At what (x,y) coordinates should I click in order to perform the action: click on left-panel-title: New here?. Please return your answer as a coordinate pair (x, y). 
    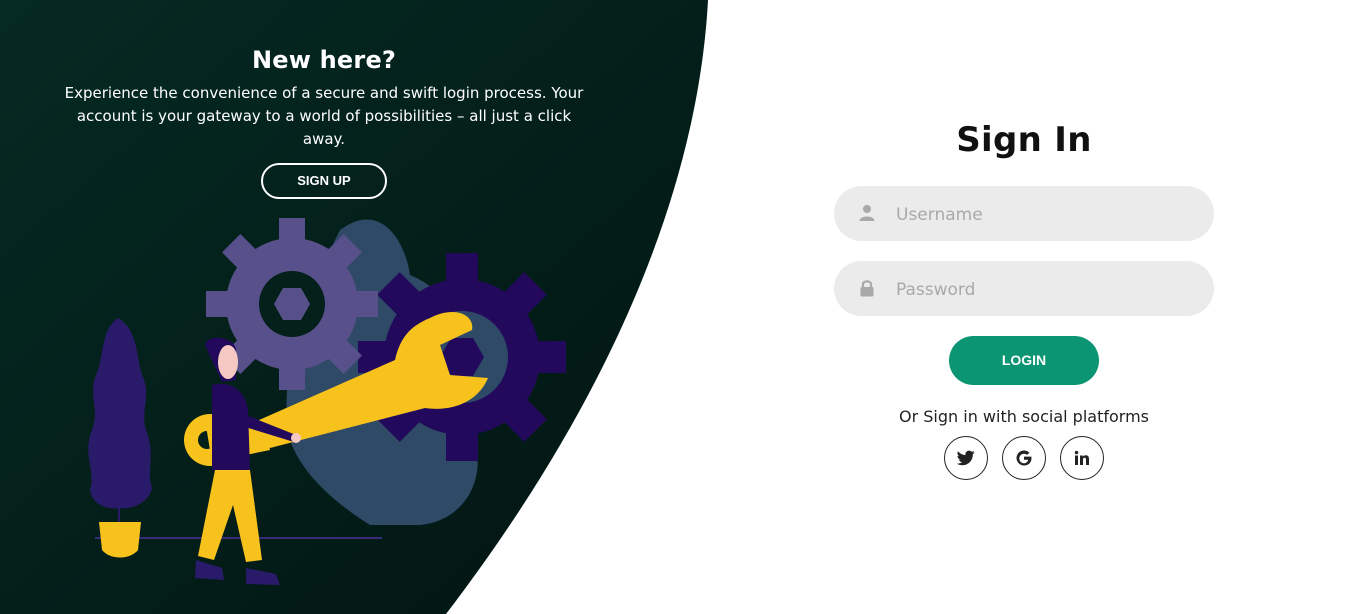
    Looking at the image, I should click on (324, 60).